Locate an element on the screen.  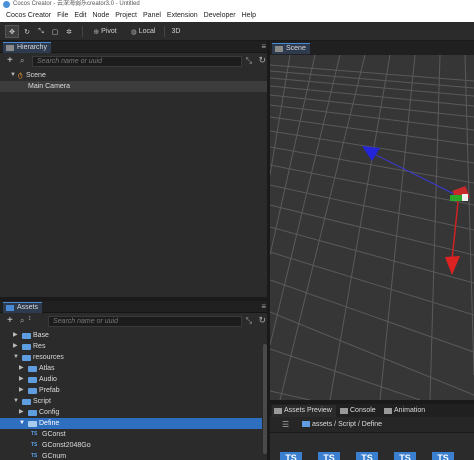
asset-folder-define: ▼ Define is located at coordinates (131, 423).